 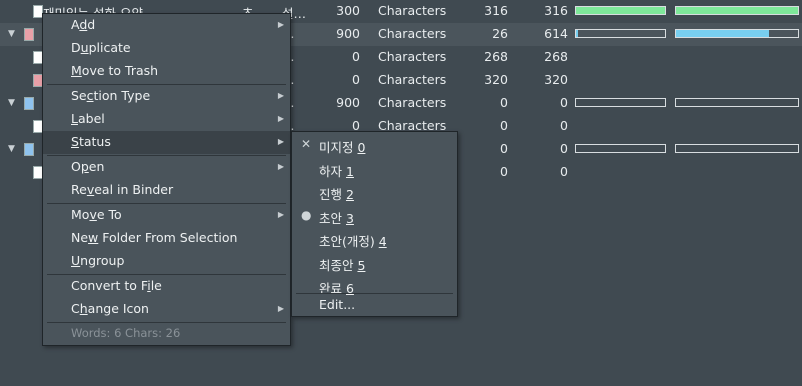 I want to click on menu-item-duplicate: Duplicate, so click(x=166, y=48).